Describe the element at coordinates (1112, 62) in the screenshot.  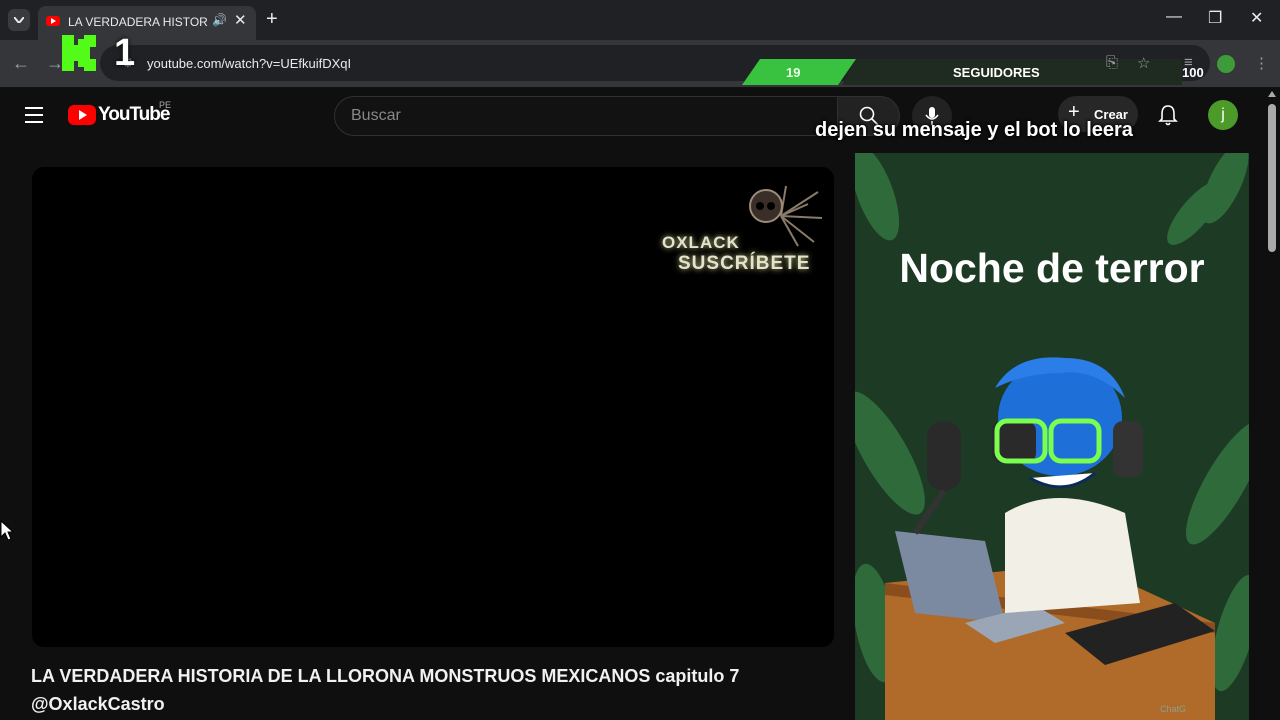
I see `install-app-icon: ⎘` at that location.